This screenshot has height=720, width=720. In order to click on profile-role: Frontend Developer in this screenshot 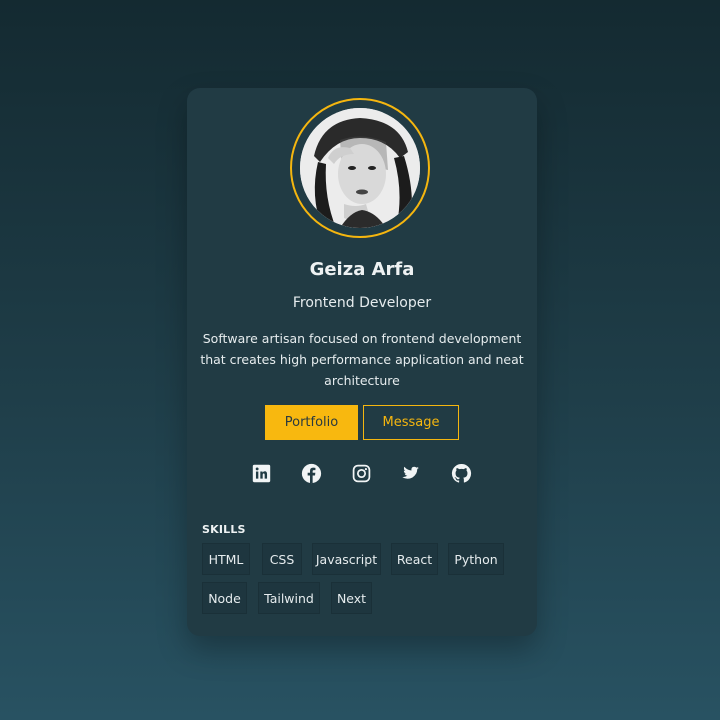, I will do `click(362, 303)`.